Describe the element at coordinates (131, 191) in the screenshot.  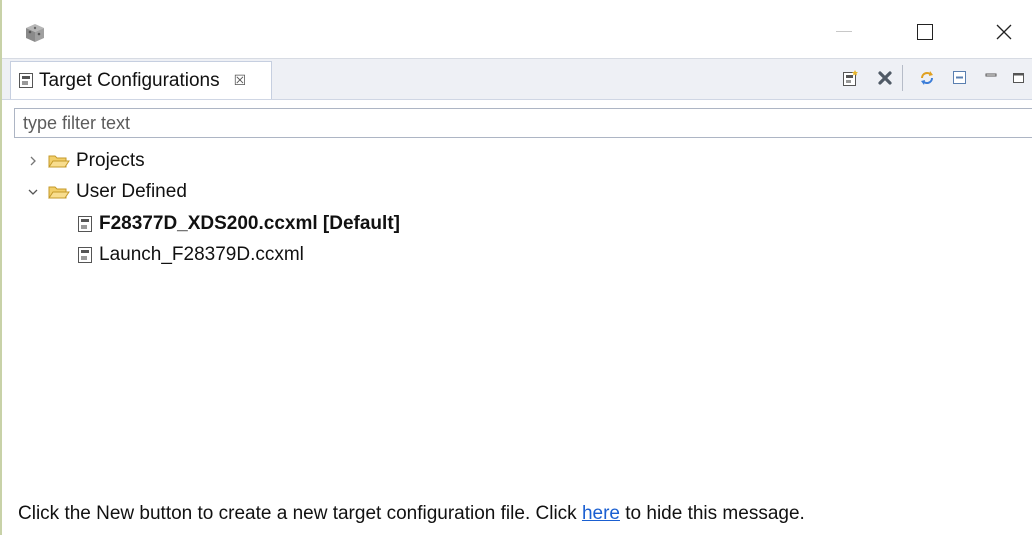
I see `tree-node-label: User Defined` at that location.